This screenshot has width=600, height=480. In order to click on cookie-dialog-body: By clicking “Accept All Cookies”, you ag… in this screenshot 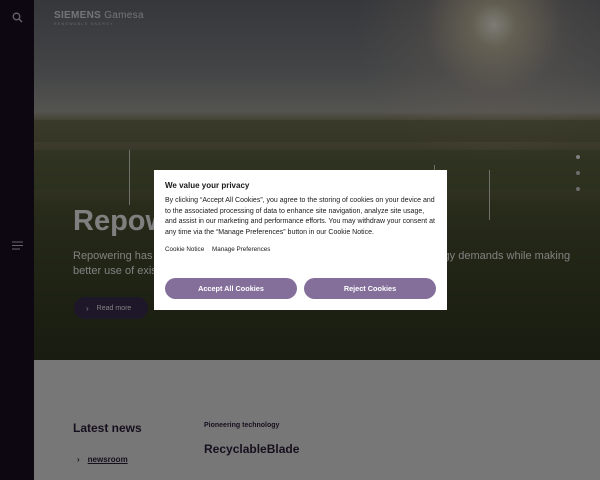, I will do `click(300, 216)`.